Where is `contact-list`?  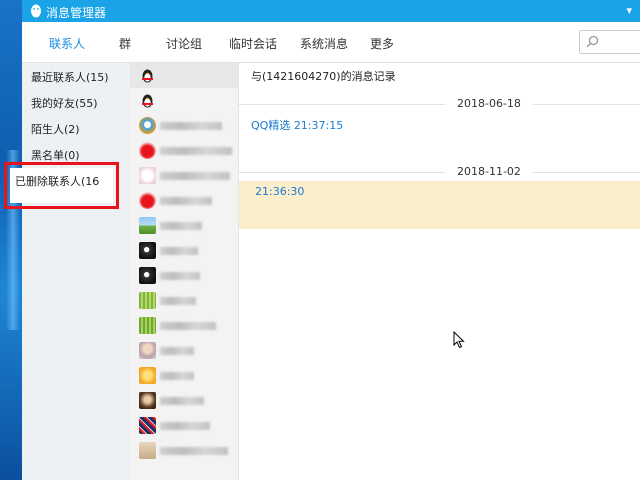
contact-list is located at coordinates (184, 271).